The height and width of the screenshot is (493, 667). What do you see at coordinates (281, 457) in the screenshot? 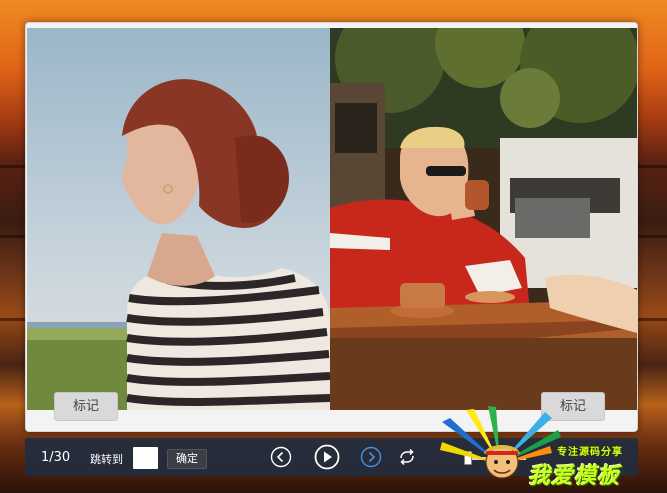
I see `chevron-left-icon` at bounding box center [281, 457].